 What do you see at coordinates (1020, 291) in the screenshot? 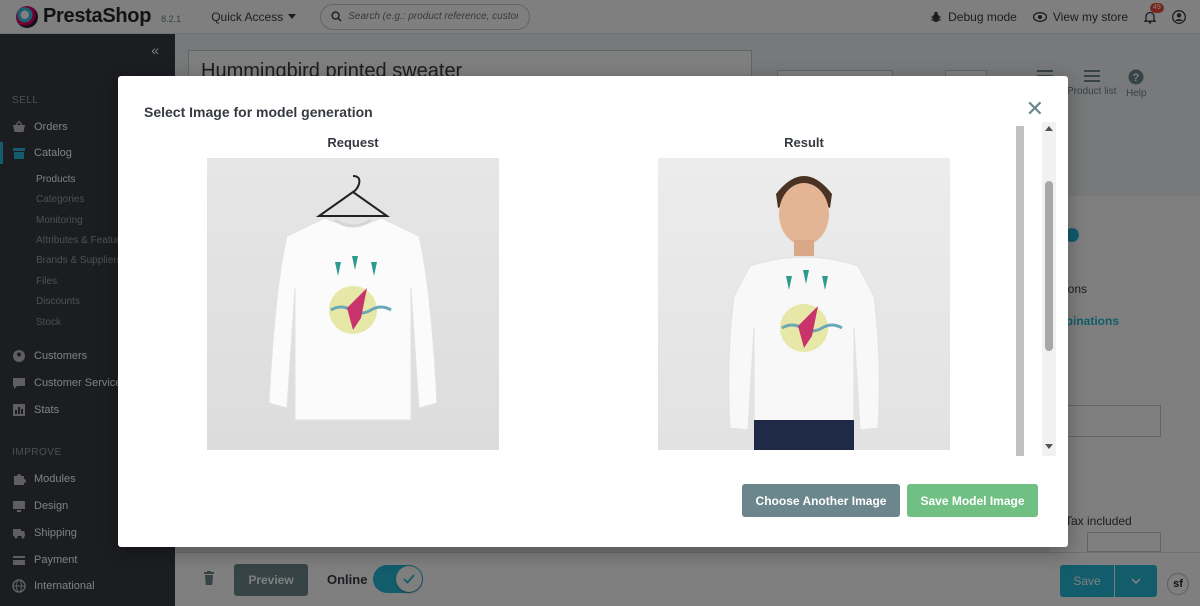
I see `inner-scrollbar` at bounding box center [1020, 291].